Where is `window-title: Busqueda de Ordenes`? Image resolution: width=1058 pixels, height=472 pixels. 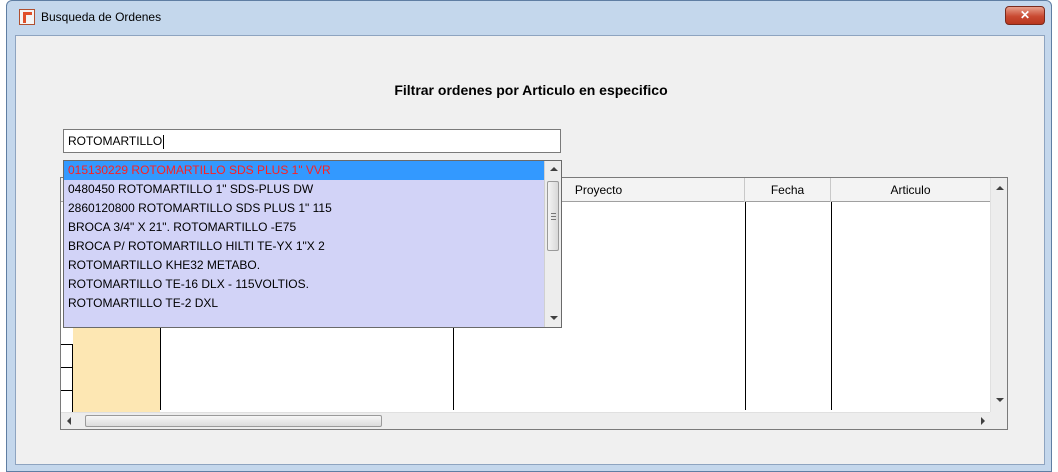
window-title: Busqueda de Ordenes is located at coordinates (101, 17).